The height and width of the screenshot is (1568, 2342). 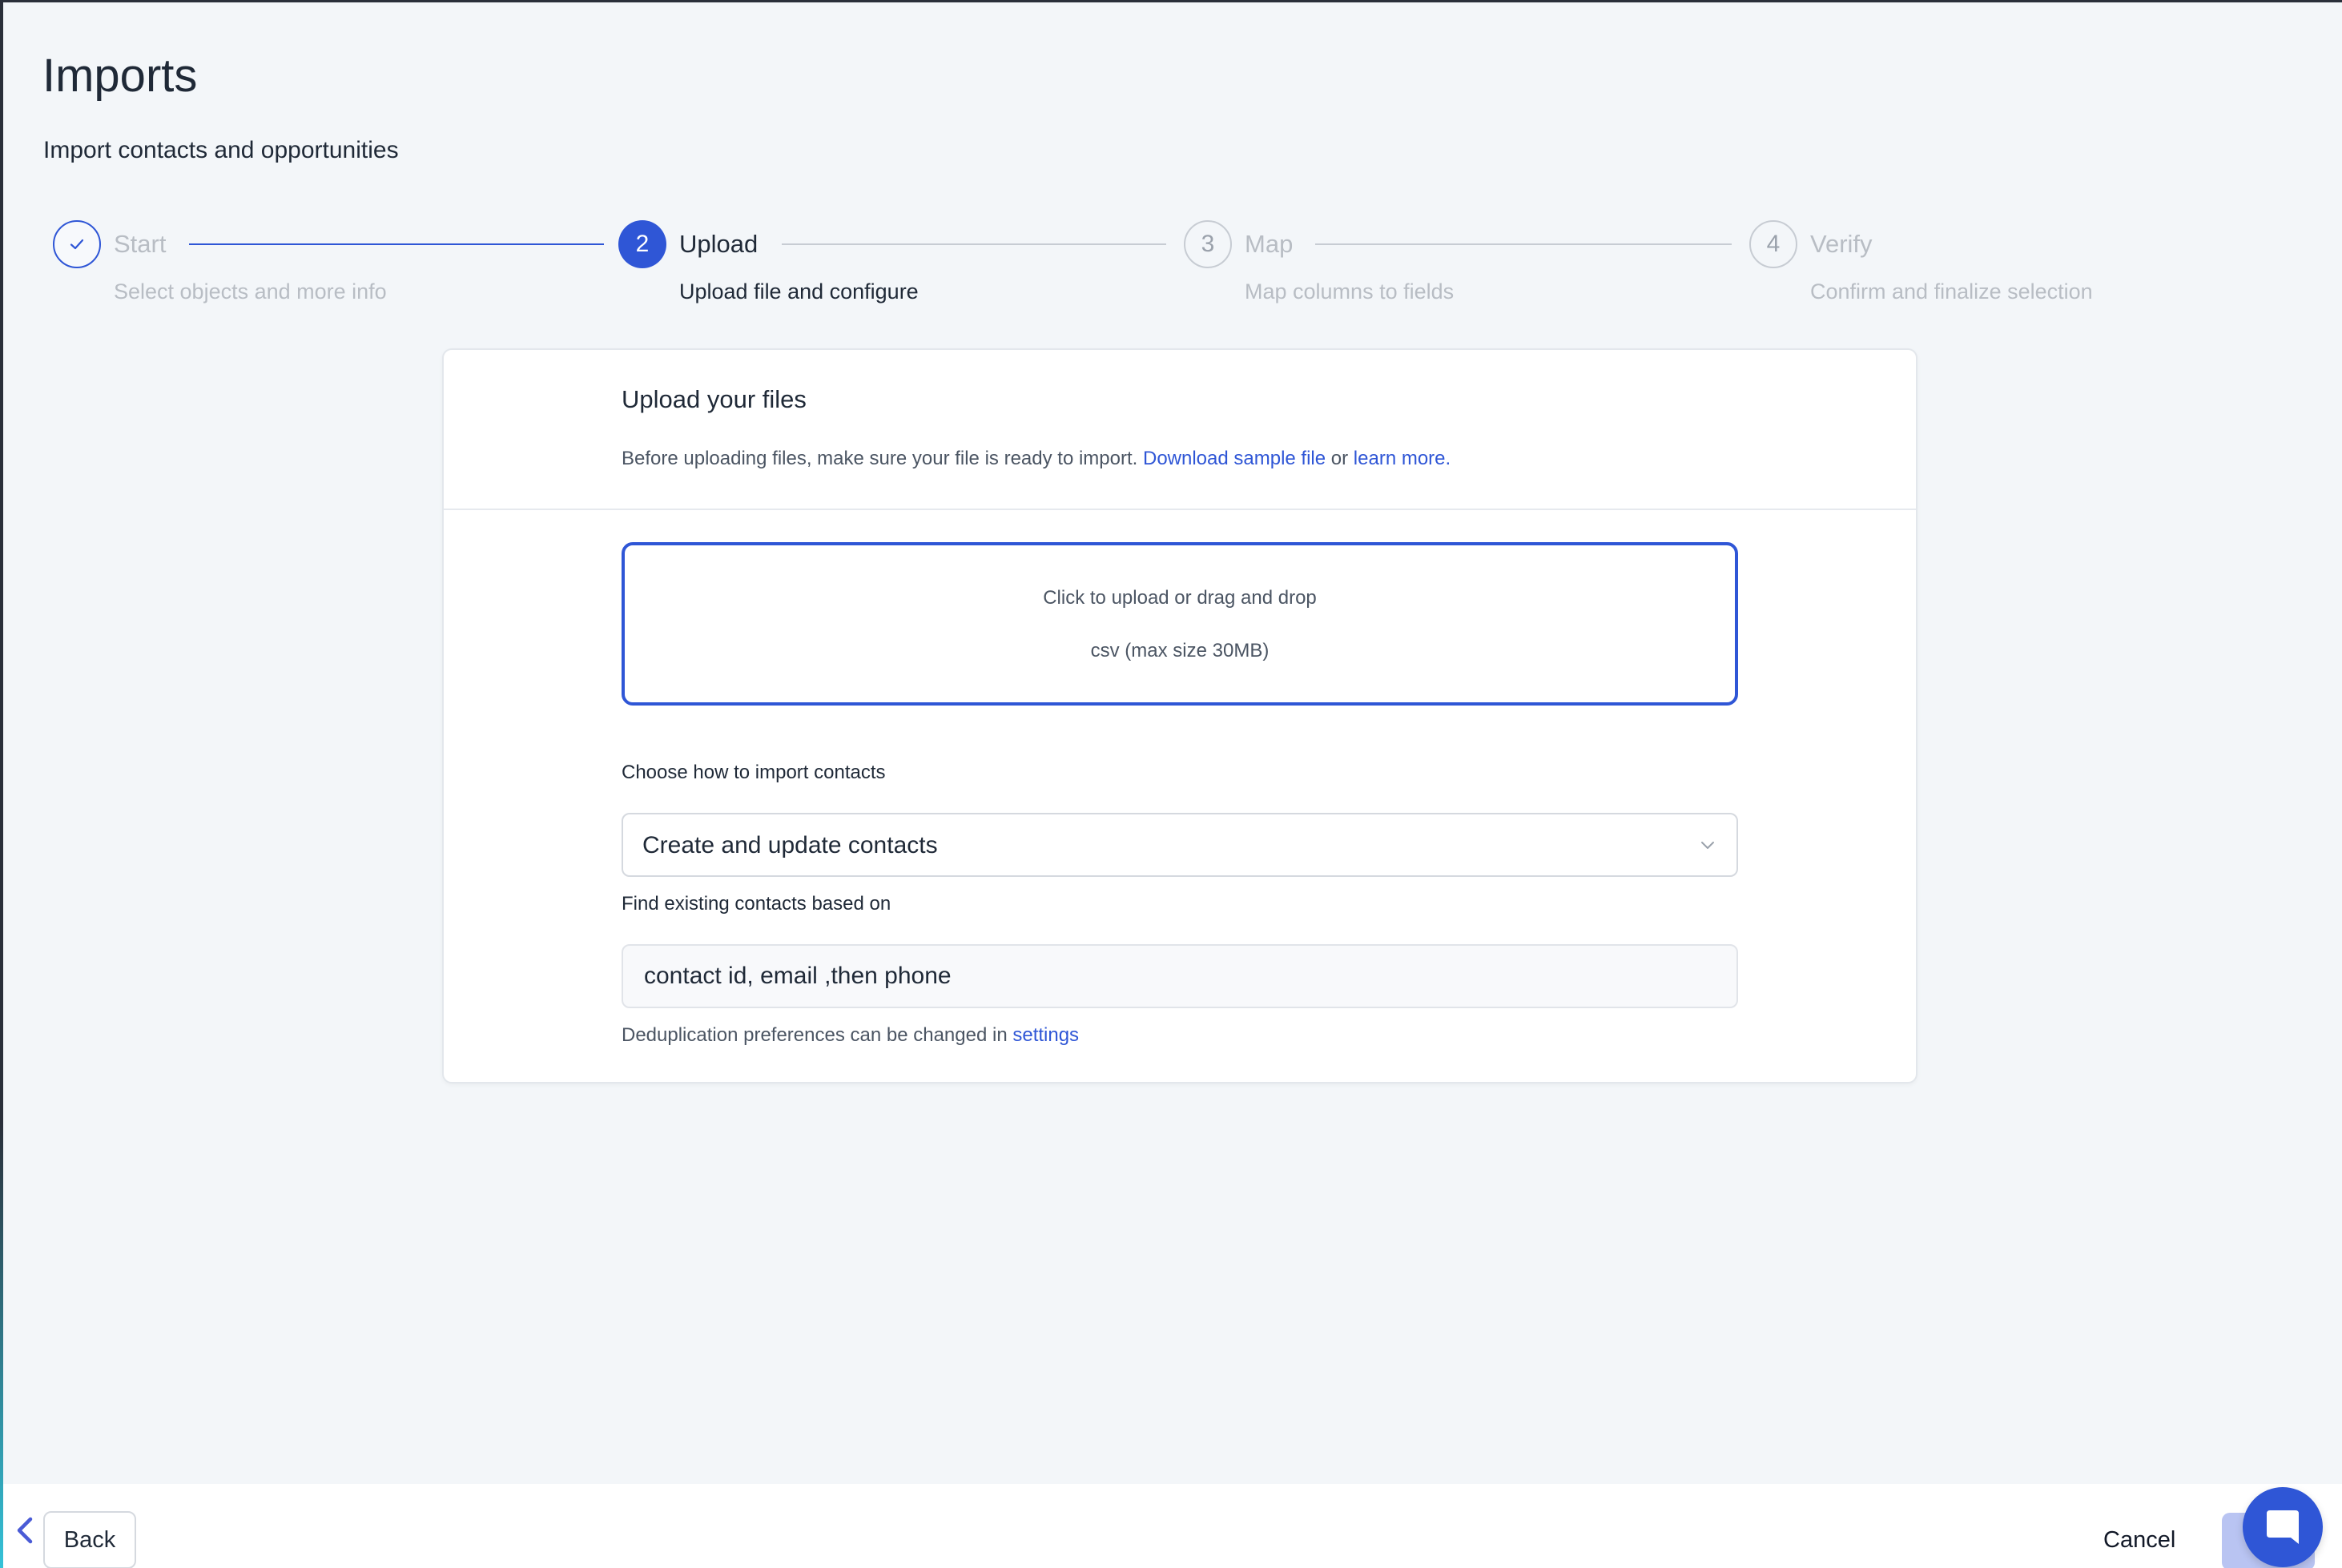 I want to click on upload-card-title: Upload your files, so click(x=714, y=399).